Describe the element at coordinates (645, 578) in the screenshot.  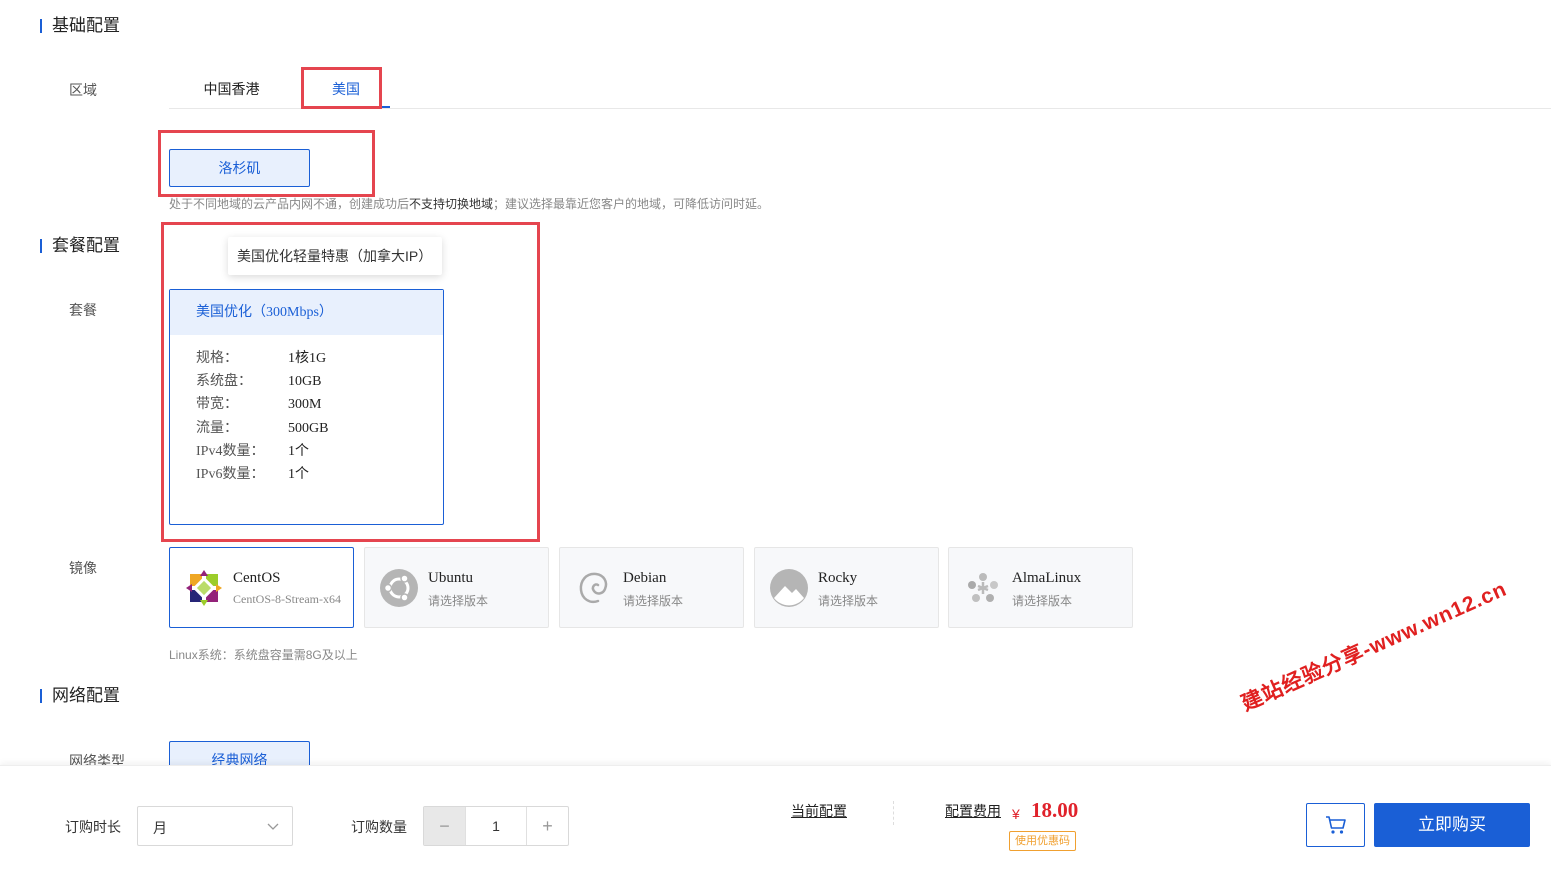
I see `os-name: Debian` at that location.